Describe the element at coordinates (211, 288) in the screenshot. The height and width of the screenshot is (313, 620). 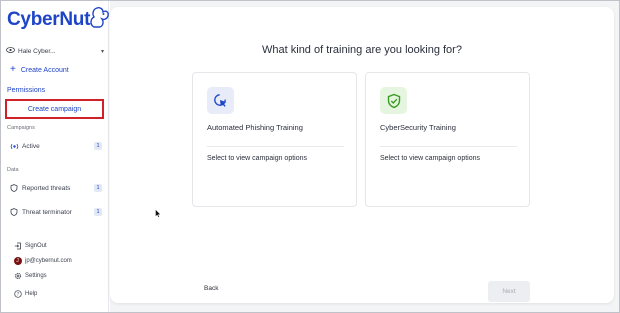
I see `back-button: Back` at that location.